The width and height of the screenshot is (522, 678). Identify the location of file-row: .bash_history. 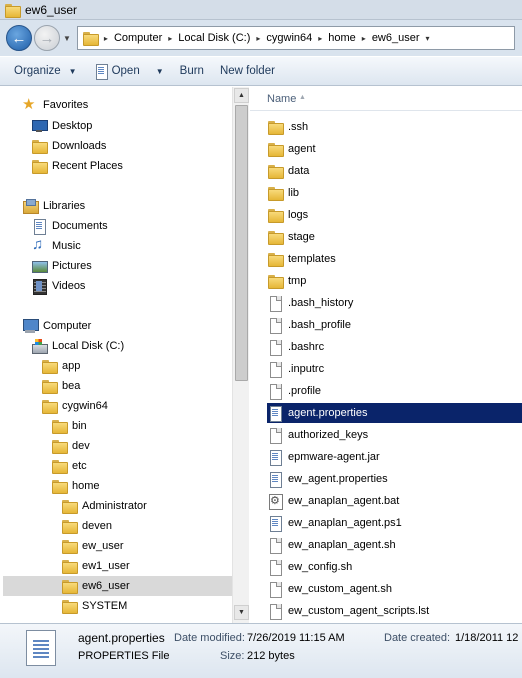
(394, 303).